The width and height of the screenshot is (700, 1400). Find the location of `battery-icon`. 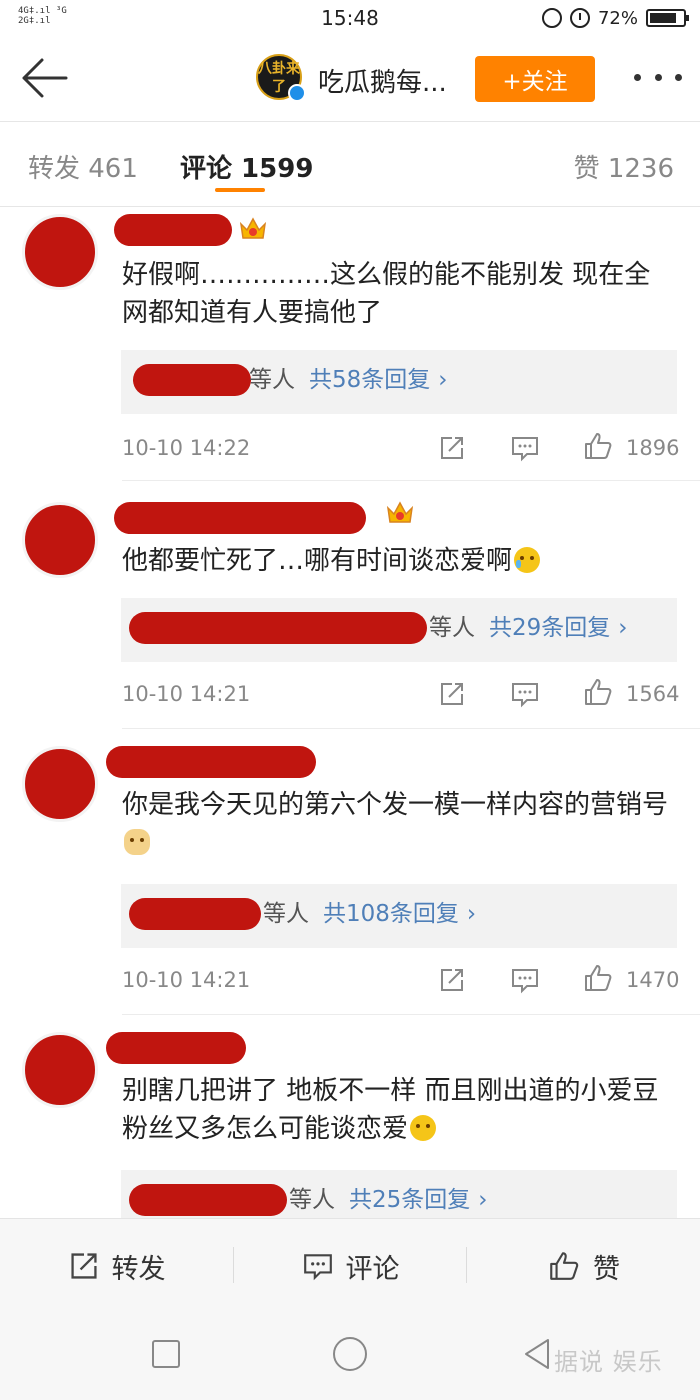

battery-icon is located at coordinates (667, 18).